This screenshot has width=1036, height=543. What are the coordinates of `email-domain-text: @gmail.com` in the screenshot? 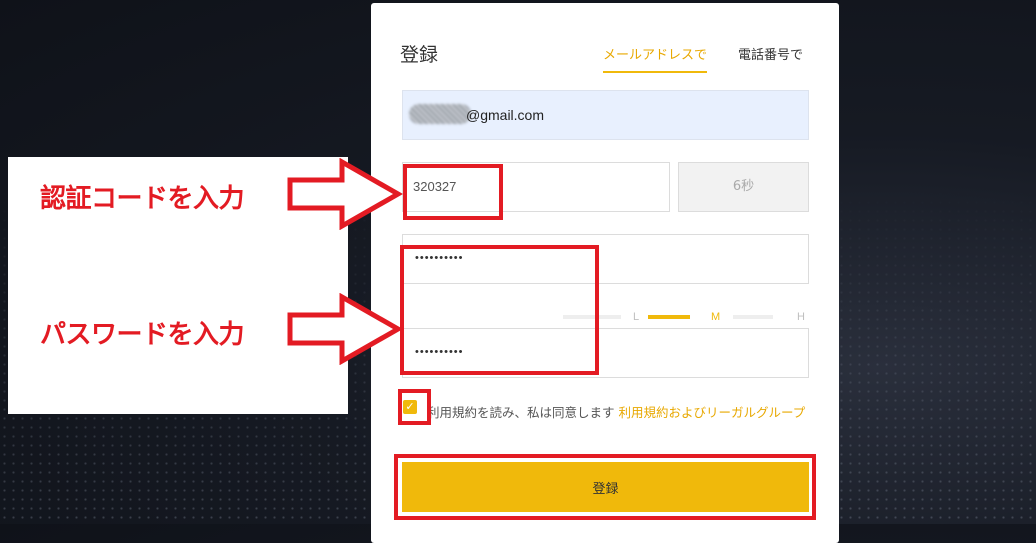 It's located at (505, 115).